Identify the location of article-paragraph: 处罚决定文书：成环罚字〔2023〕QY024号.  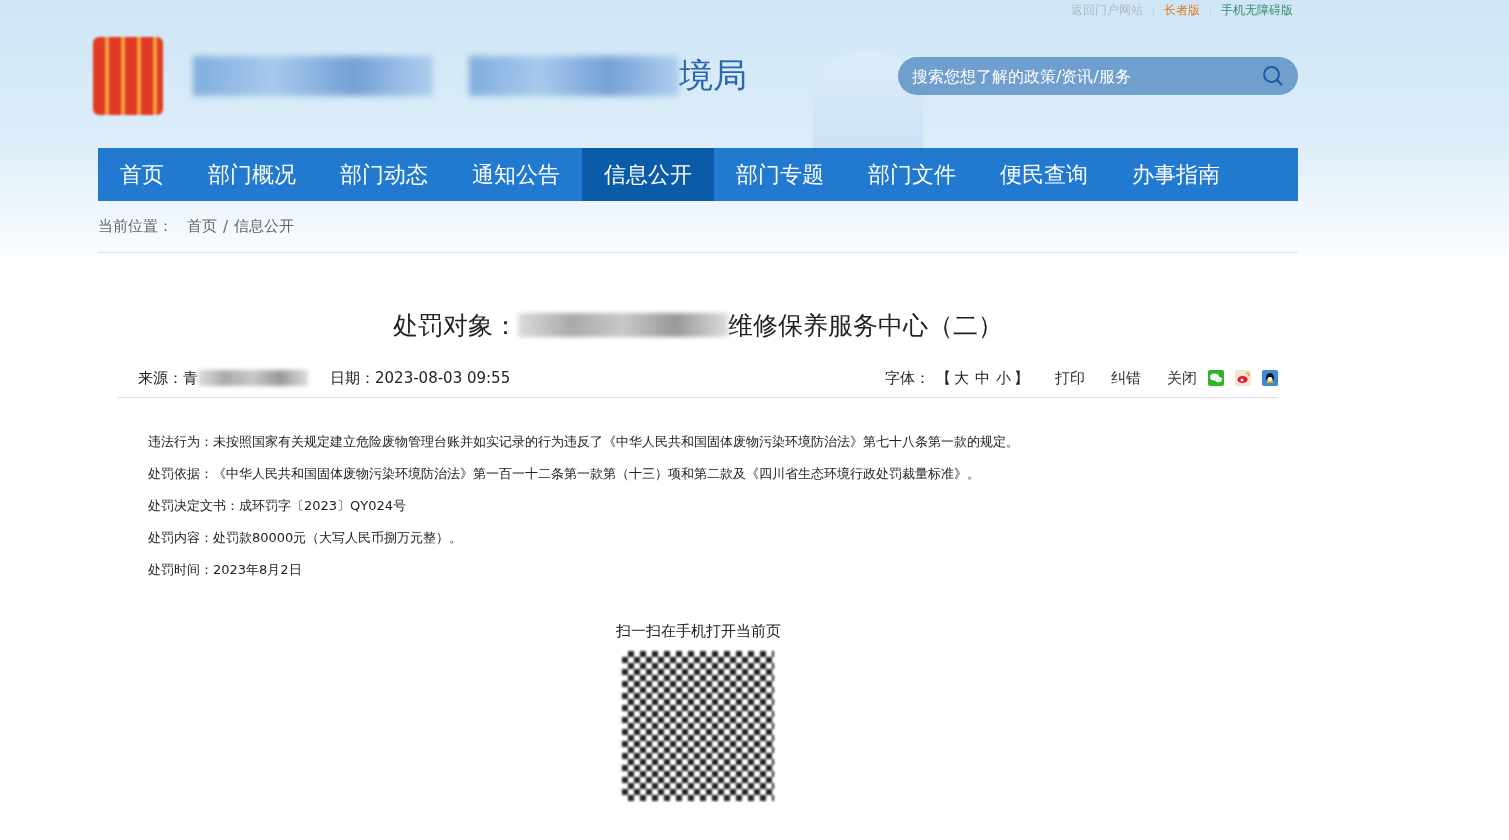
(278, 506).